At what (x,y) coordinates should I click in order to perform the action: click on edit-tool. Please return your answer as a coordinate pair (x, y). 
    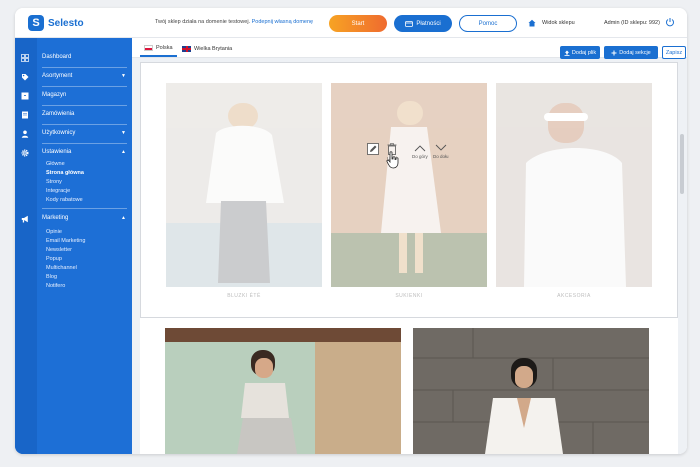
    Looking at the image, I should click on (373, 149).